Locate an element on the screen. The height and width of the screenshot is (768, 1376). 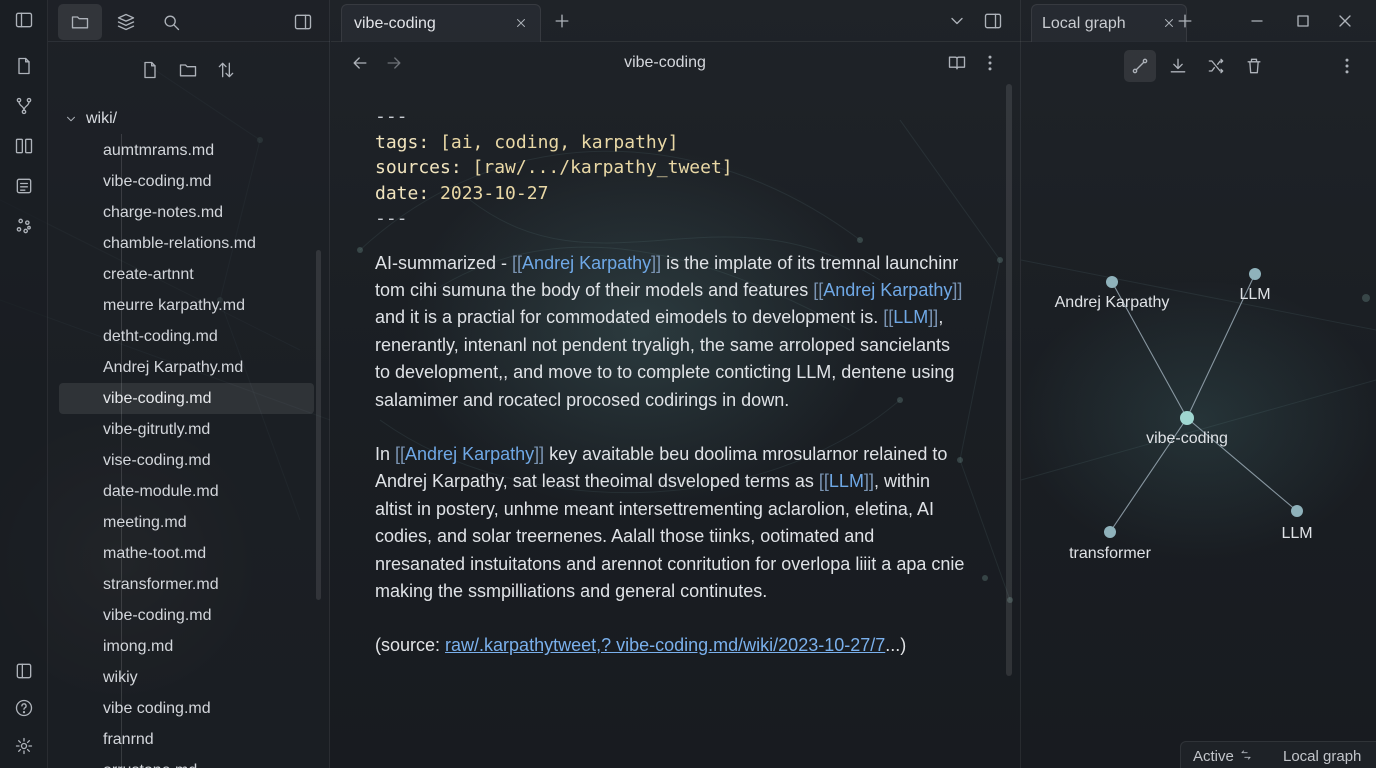
file-item: date-module.md is located at coordinates (186, 491).